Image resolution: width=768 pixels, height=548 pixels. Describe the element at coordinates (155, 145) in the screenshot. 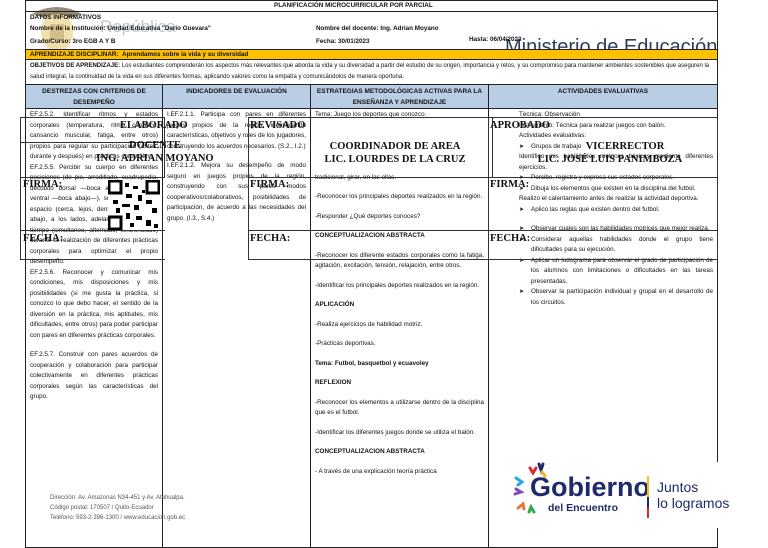

I see `docente-role: DOCENTE` at that location.